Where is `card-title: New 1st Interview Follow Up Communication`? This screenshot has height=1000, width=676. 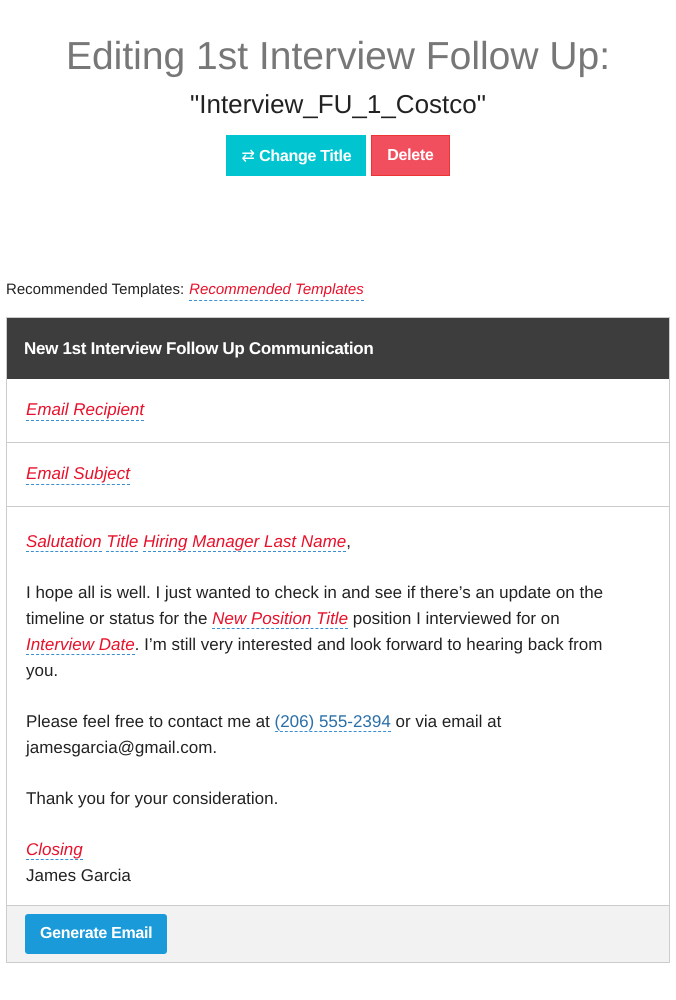
card-title: New 1st Interview Follow Up Communication is located at coordinates (199, 348).